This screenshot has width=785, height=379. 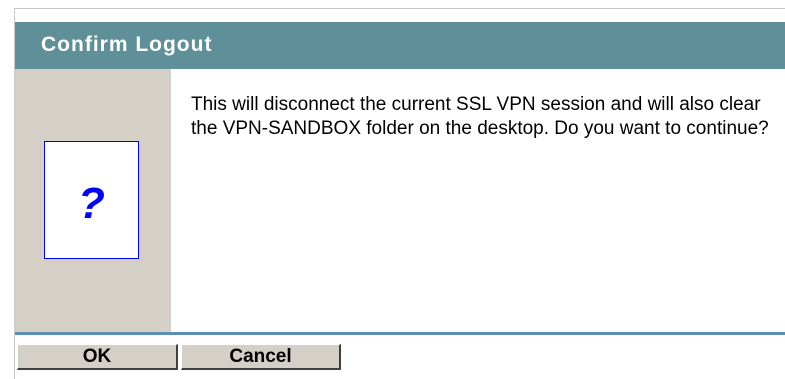 What do you see at coordinates (127, 44) in the screenshot?
I see `dialog-title: Confirm Logout` at bounding box center [127, 44].